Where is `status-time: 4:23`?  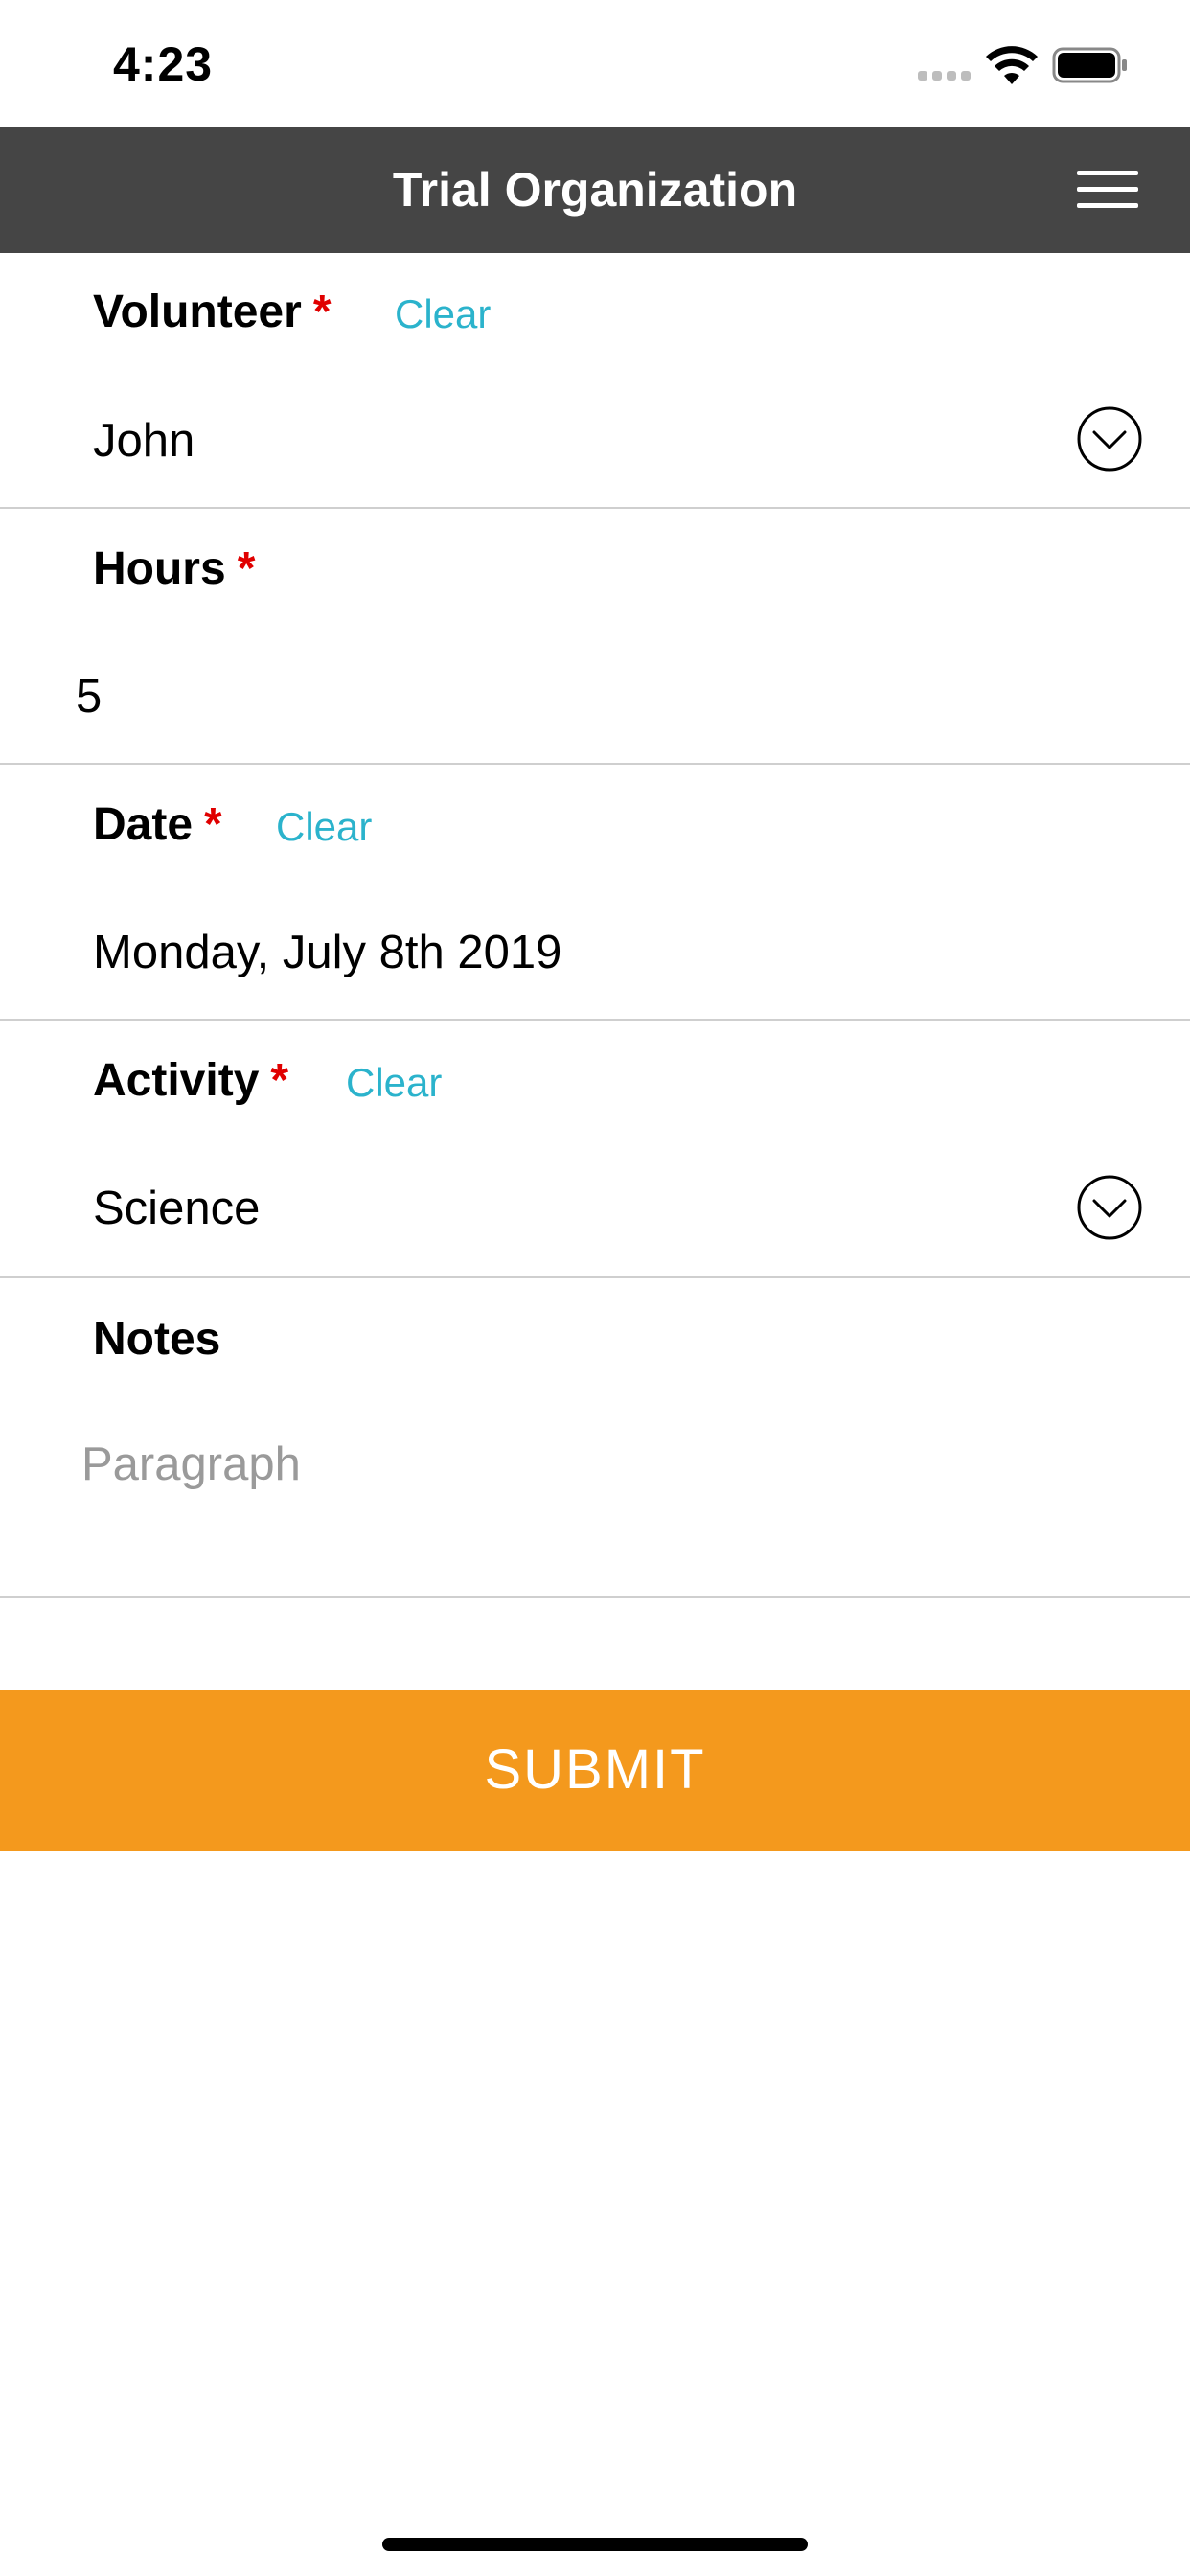 status-time: 4:23 is located at coordinates (163, 64).